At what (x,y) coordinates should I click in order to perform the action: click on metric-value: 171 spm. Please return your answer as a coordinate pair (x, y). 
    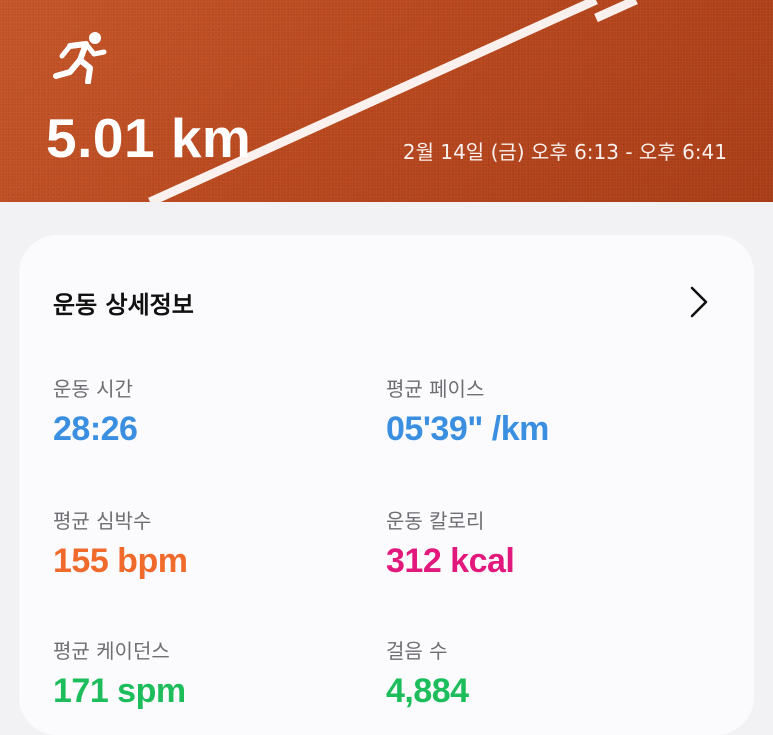
    Looking at the image, I should click on (119, 691).